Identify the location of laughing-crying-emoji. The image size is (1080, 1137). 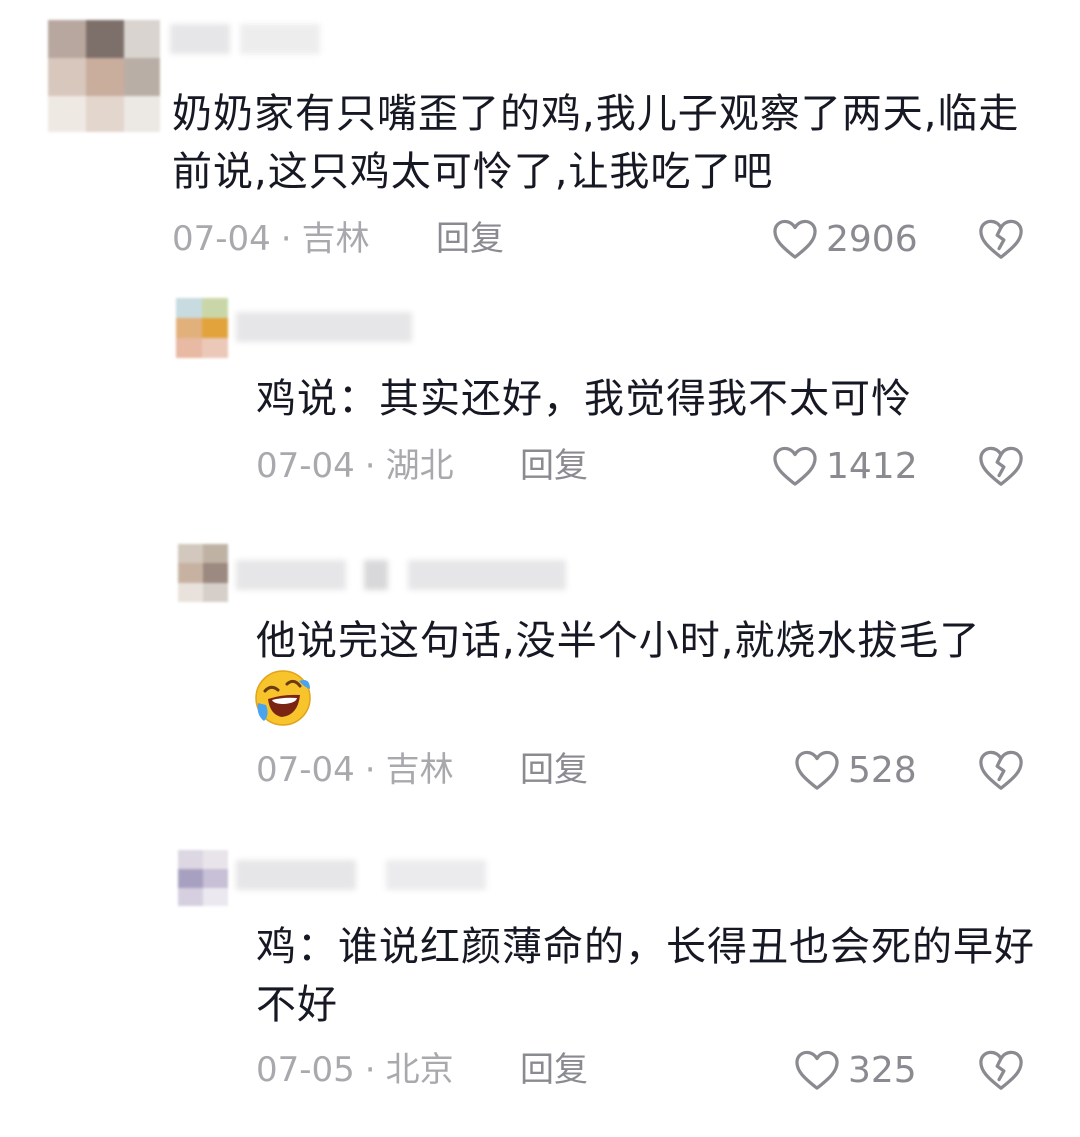
(283, 698).